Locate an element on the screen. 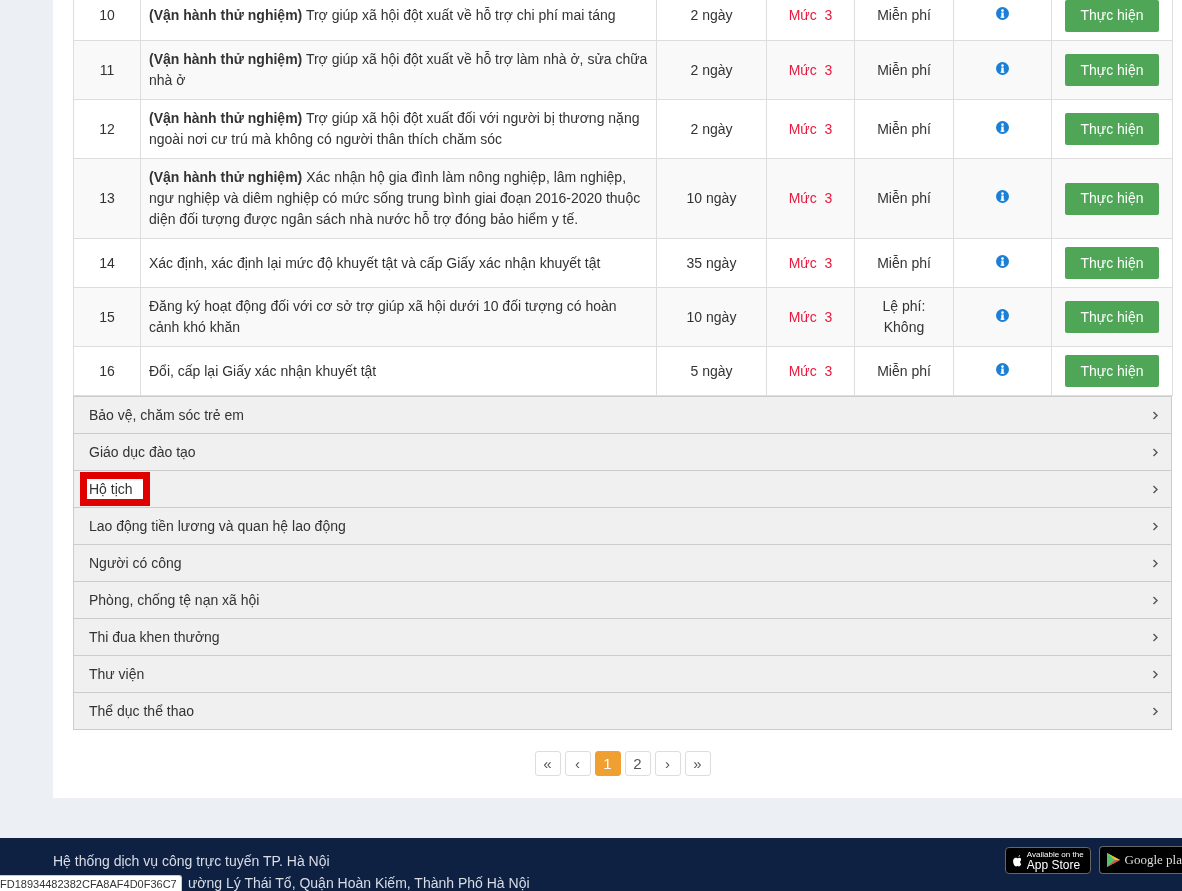  category-label: Thư viện is located at coordinates (117, 674).